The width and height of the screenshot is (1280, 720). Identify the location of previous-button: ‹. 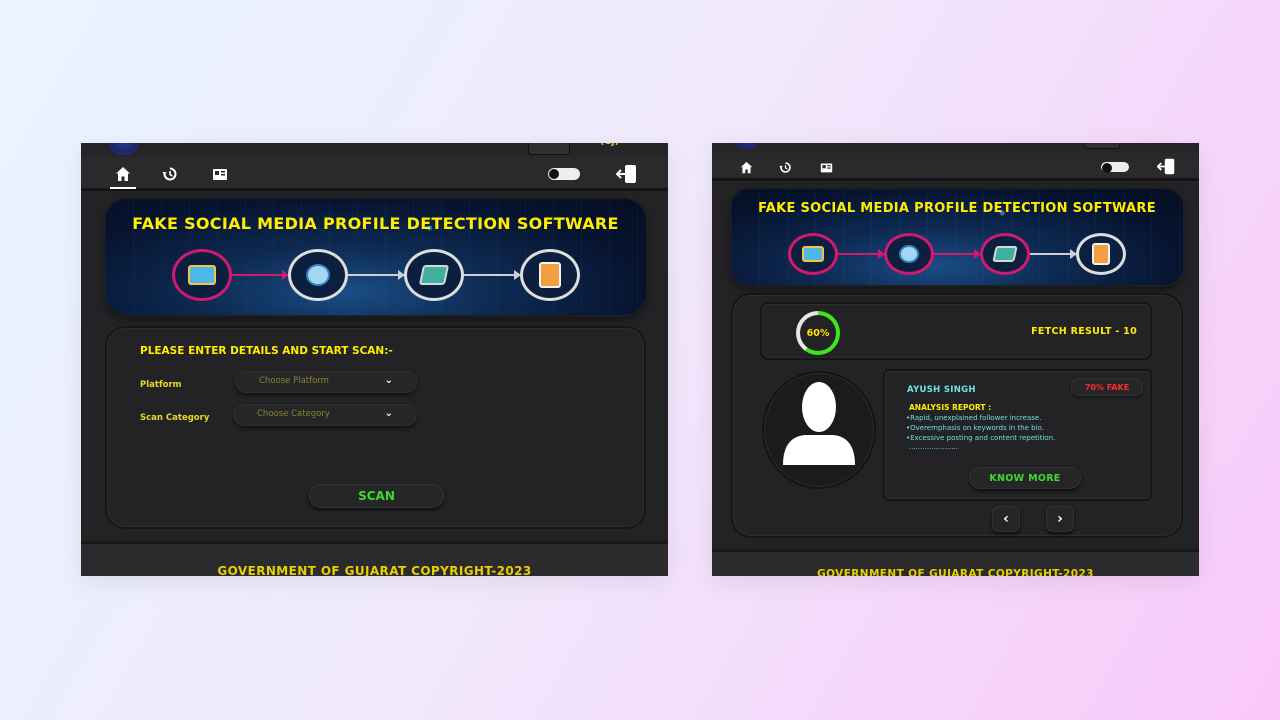
(1006, 519).